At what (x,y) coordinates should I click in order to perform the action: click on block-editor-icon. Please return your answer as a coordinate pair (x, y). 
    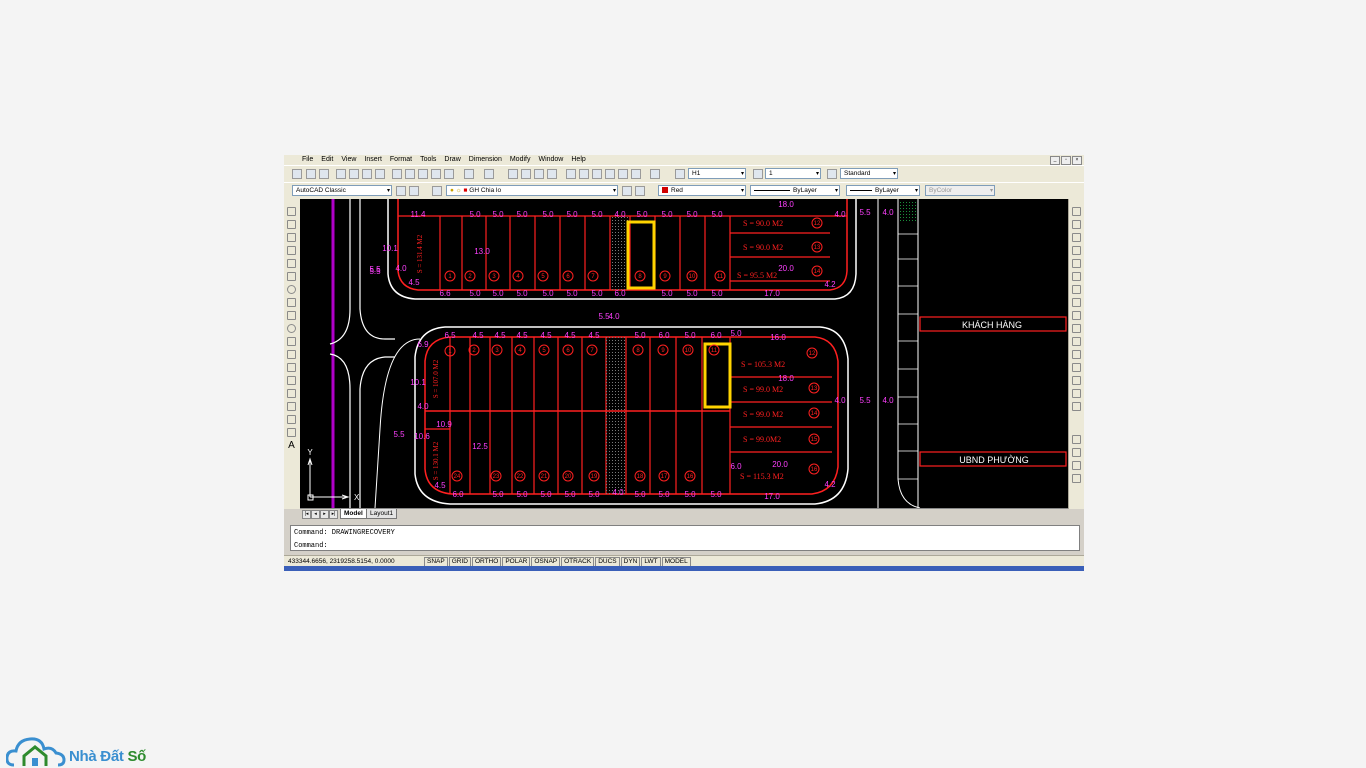
    Looking at the image, I should click on (449, 174).